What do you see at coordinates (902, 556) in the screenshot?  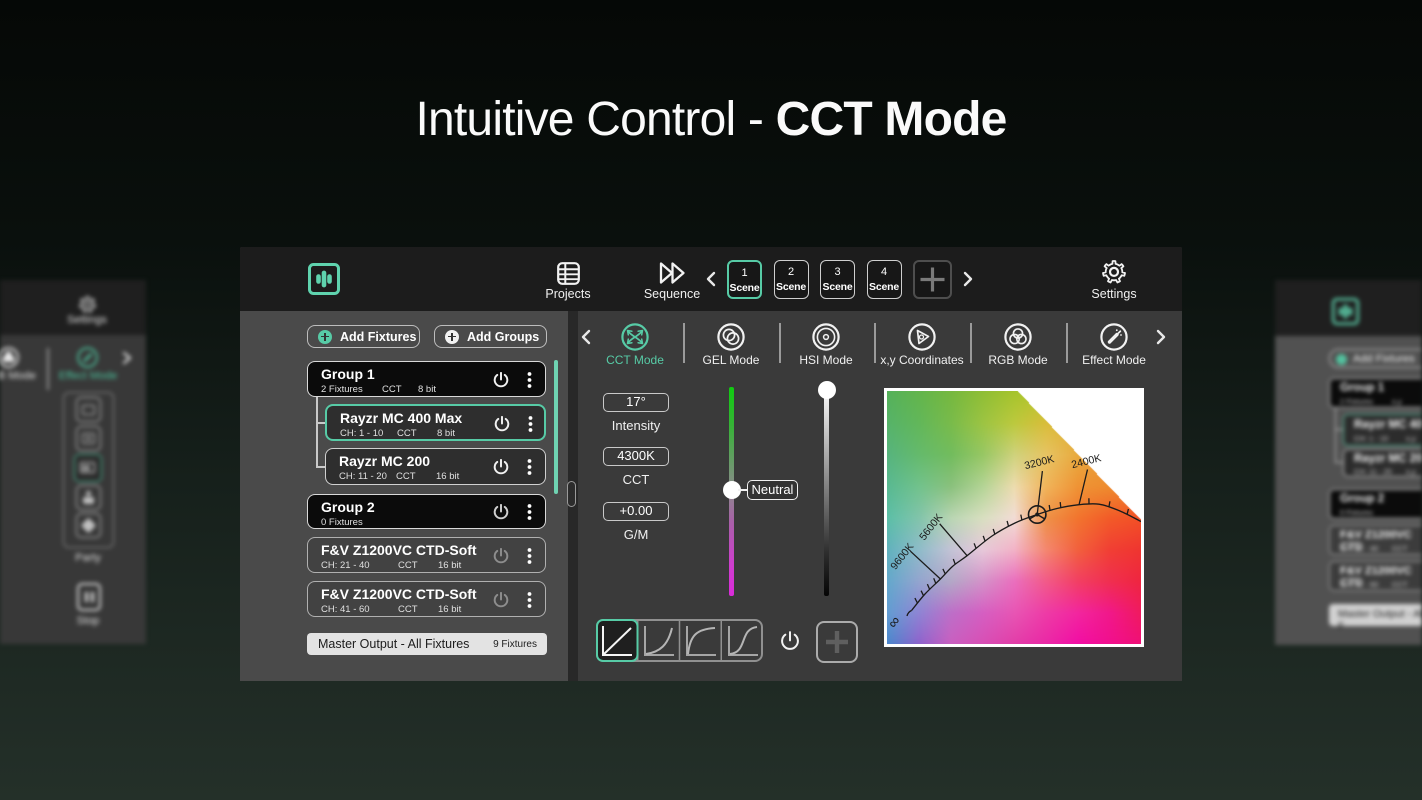 I see `svg-text: 9600K` at bounding box center [902, 556].